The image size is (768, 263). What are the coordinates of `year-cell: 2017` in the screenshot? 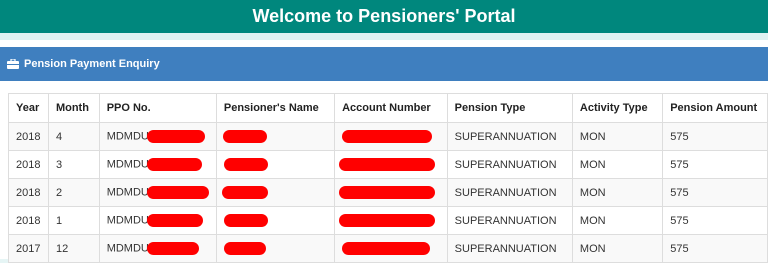 It's located at (28, 248).